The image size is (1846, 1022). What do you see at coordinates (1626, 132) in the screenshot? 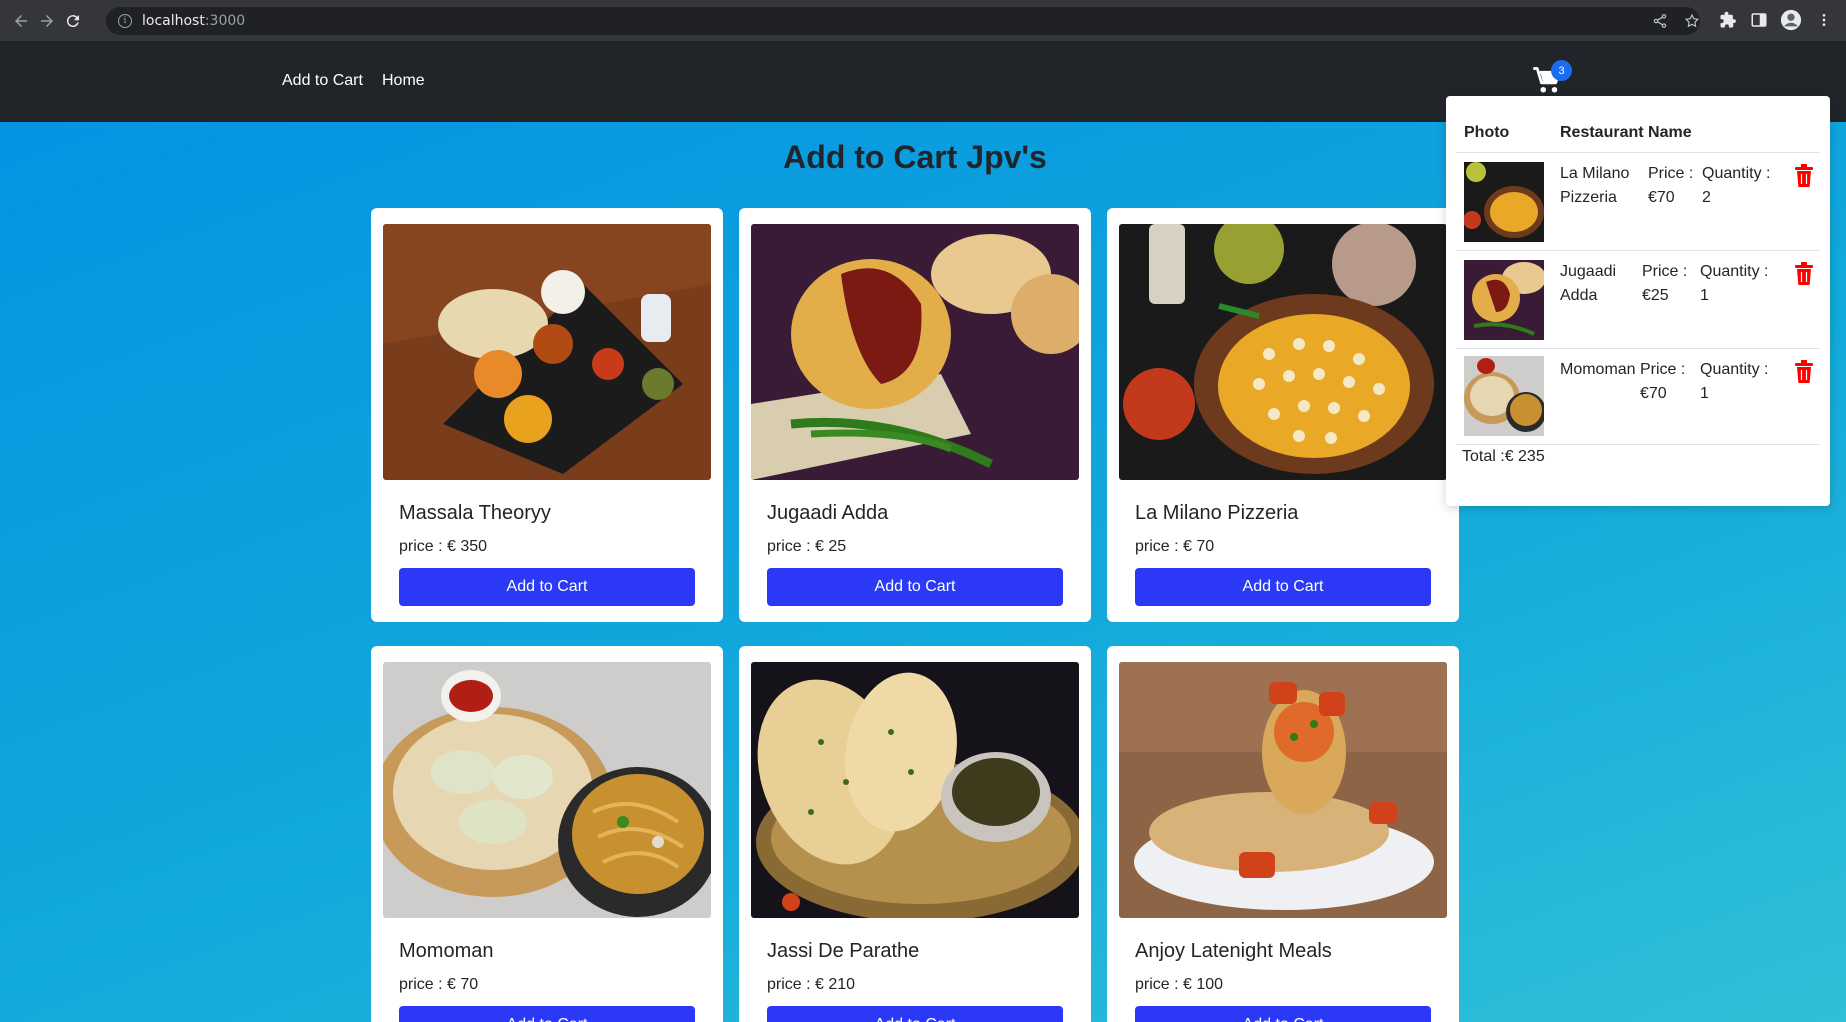
I see `cart-column-restaurant-name: Restaurant Name` at bounding box center [1626, 132].